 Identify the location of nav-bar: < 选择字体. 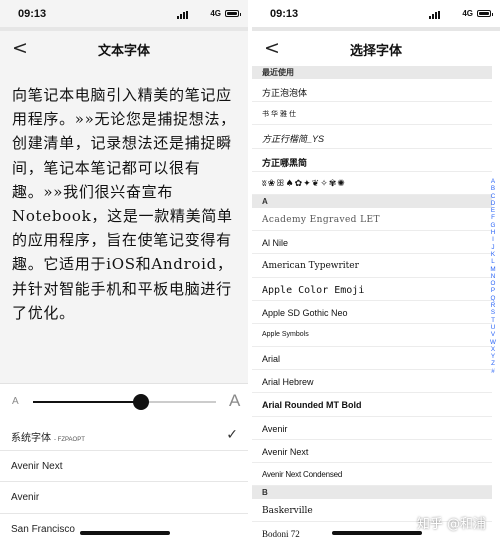
(376, 48).